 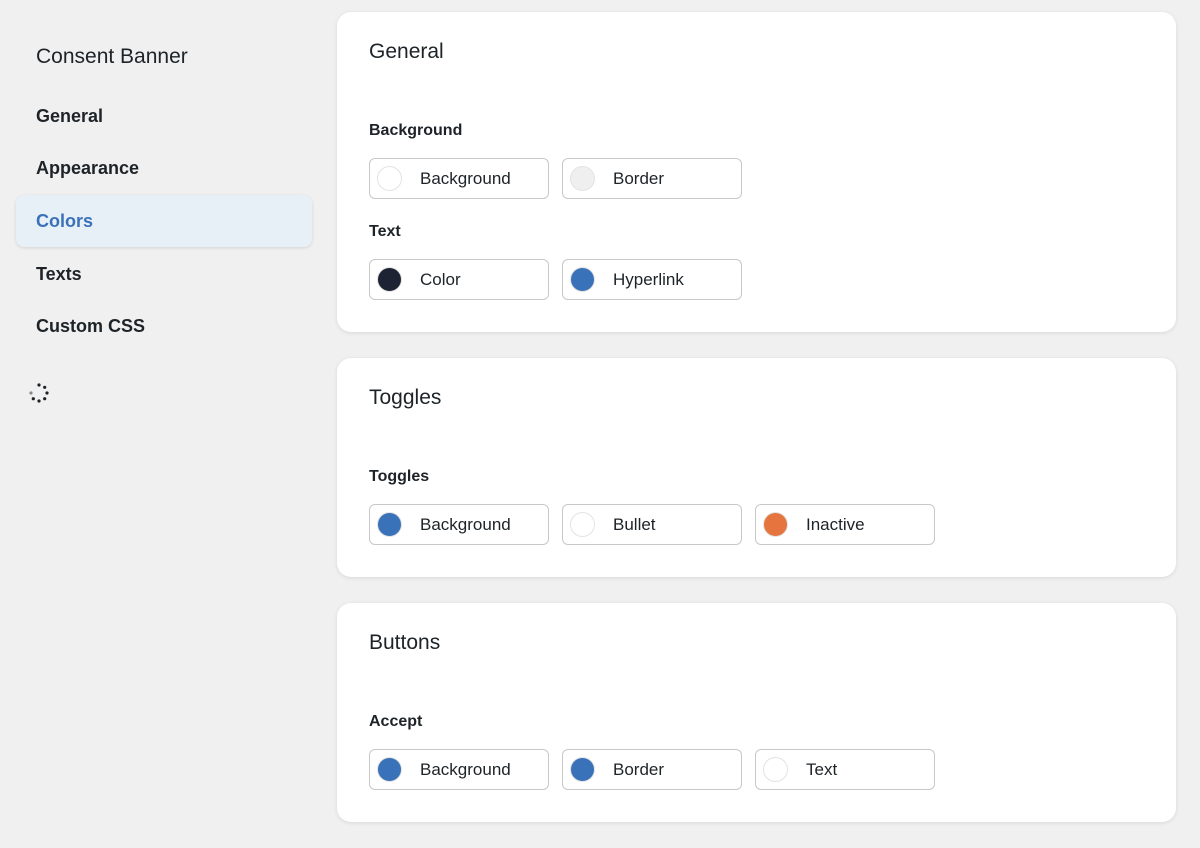 I want to click on sidebar-item-general: General, so click(x=164, y=116).